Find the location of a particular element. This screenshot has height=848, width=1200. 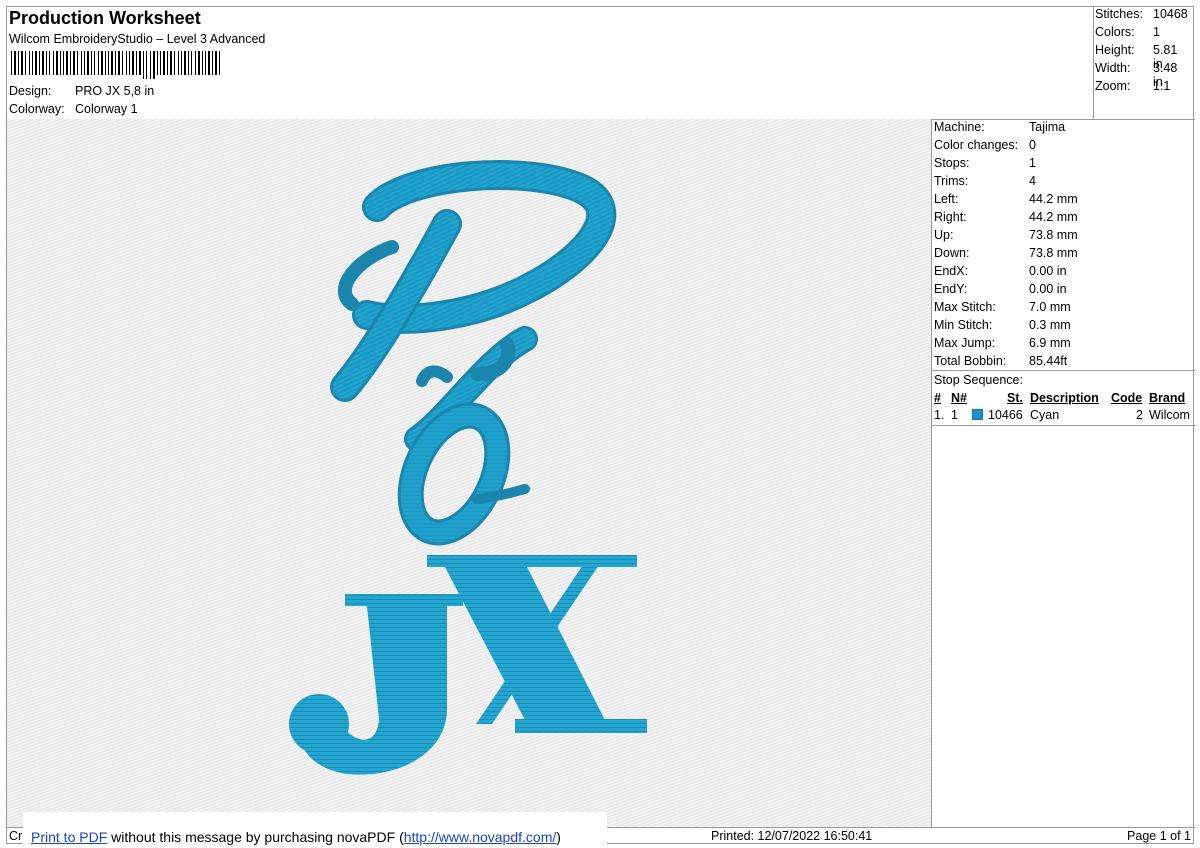

info-label: Down: is located at coordinates (952, 253).